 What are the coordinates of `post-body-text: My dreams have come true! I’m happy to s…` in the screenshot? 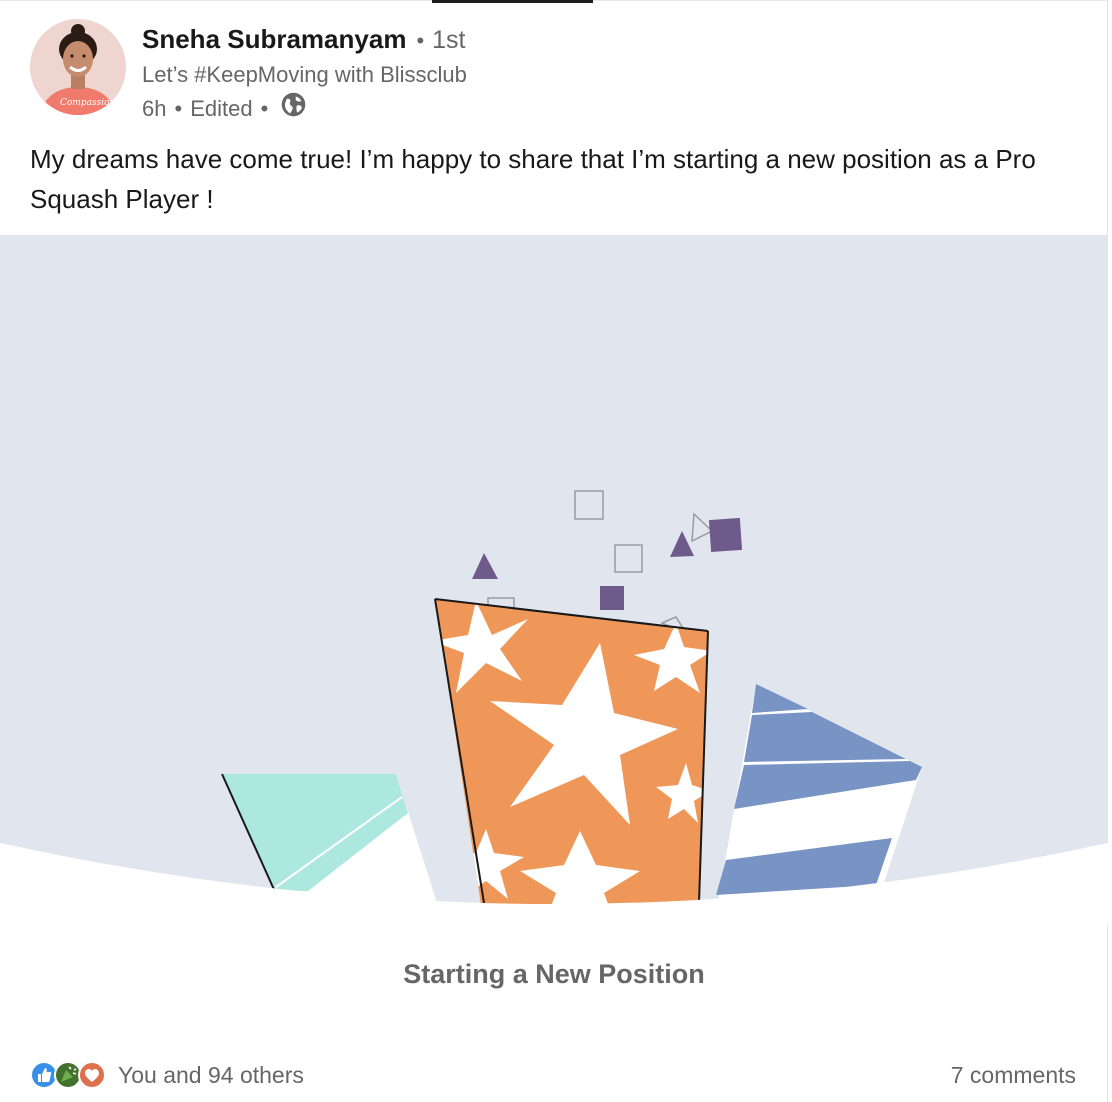 It's located at (533, 179).